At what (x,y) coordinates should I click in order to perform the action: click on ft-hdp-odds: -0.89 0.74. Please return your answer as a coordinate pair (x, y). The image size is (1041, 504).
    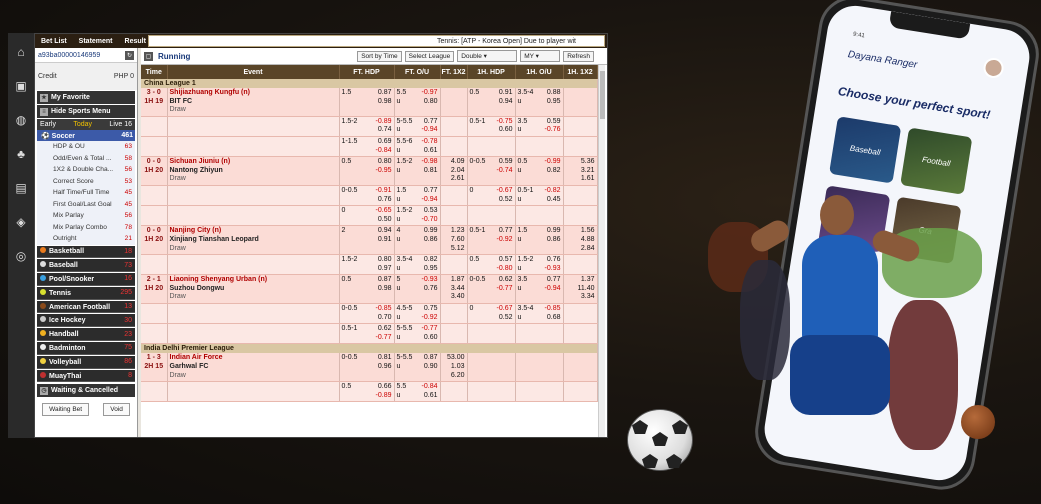
    Looking at the image, I should click on (384, 126).